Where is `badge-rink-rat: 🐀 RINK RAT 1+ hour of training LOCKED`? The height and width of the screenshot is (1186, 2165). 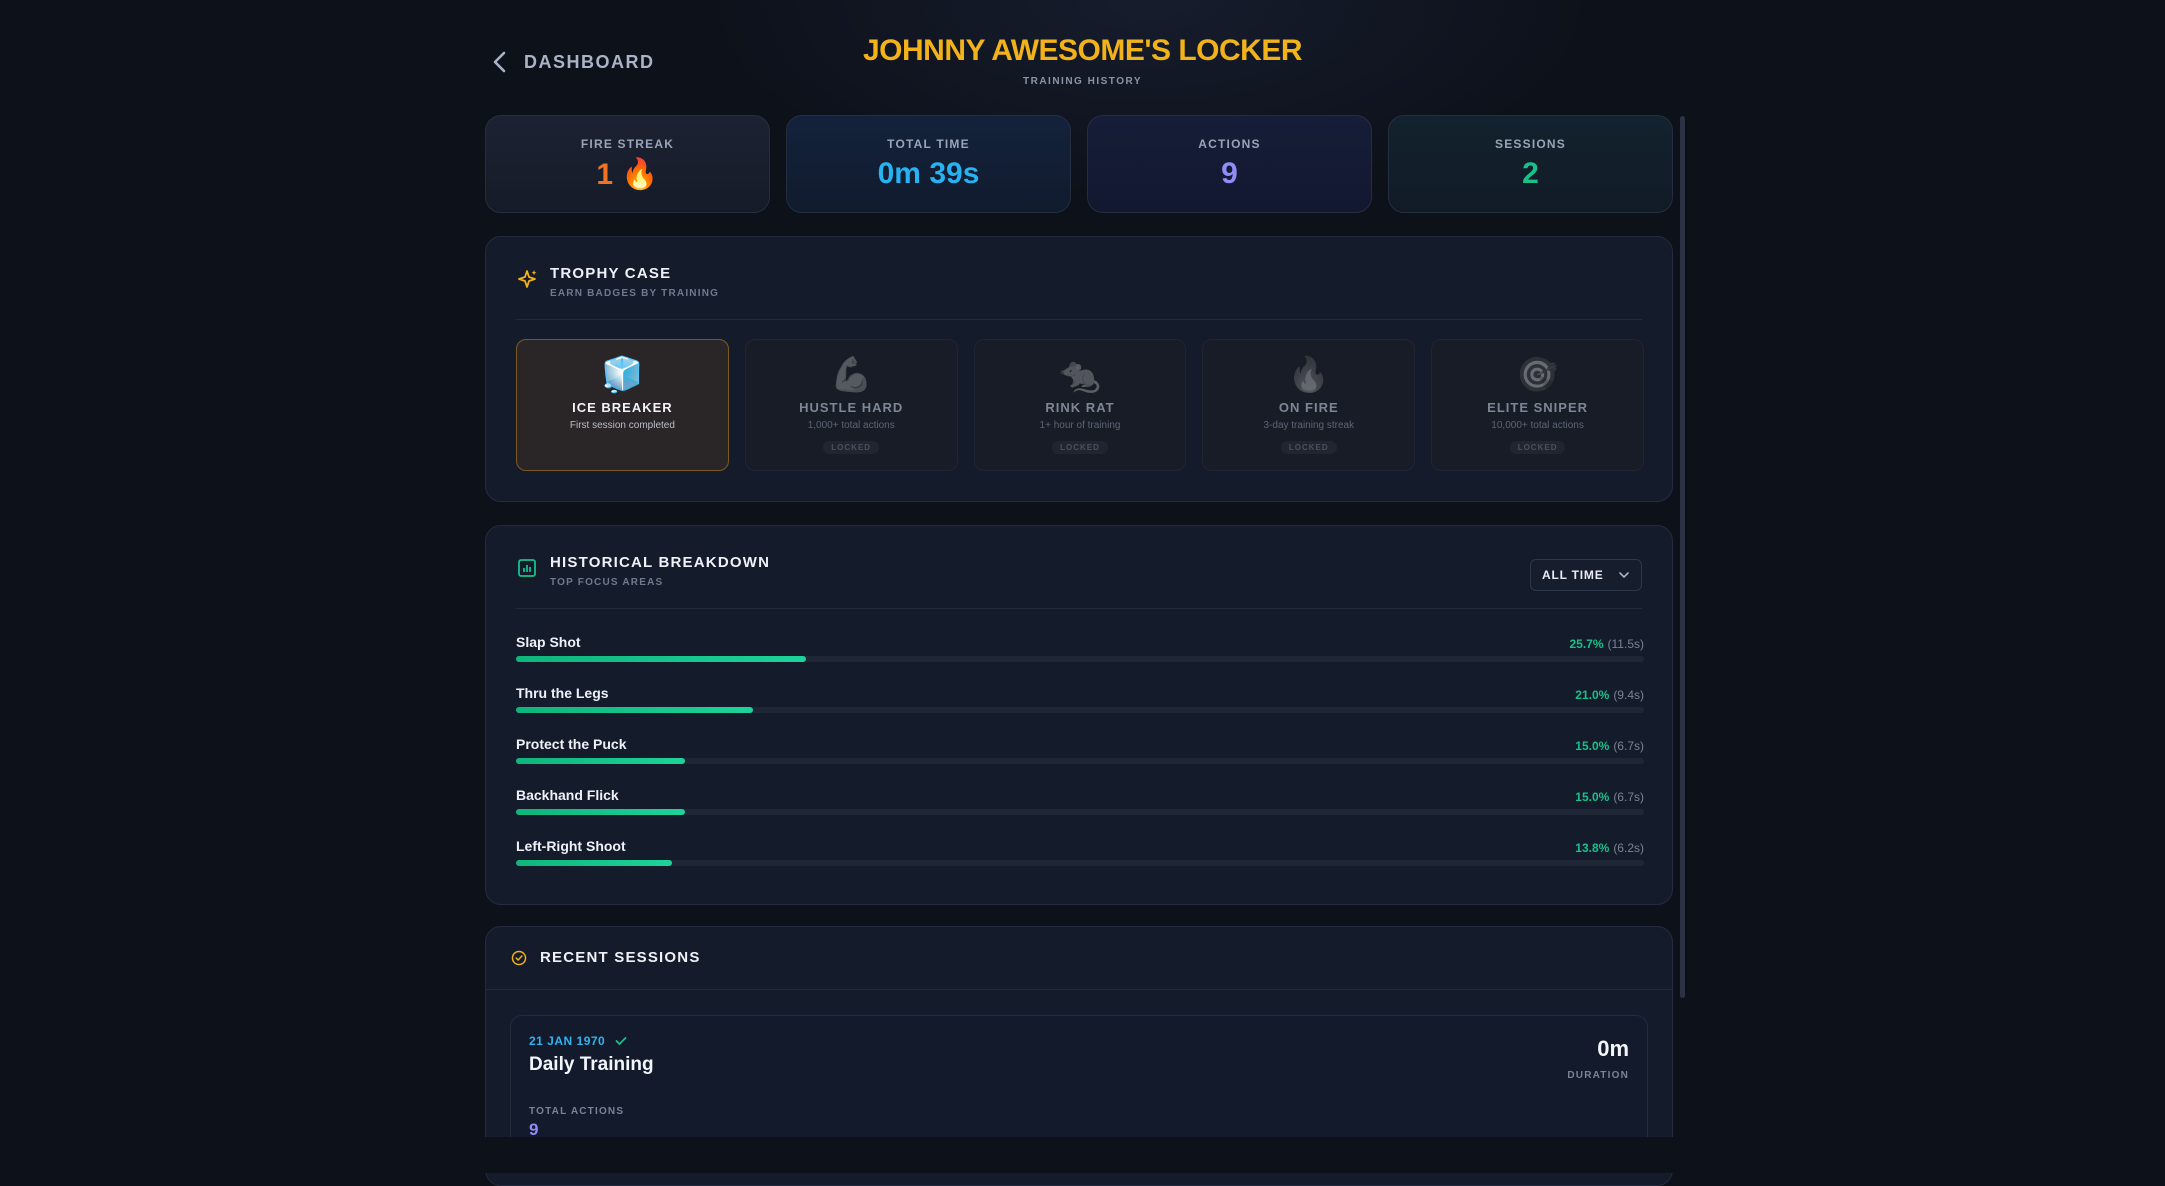
badge-rink-rat: 🐀 RINK RAT 1+ hour of training LOCKED is located at coordinates (1080, 405).